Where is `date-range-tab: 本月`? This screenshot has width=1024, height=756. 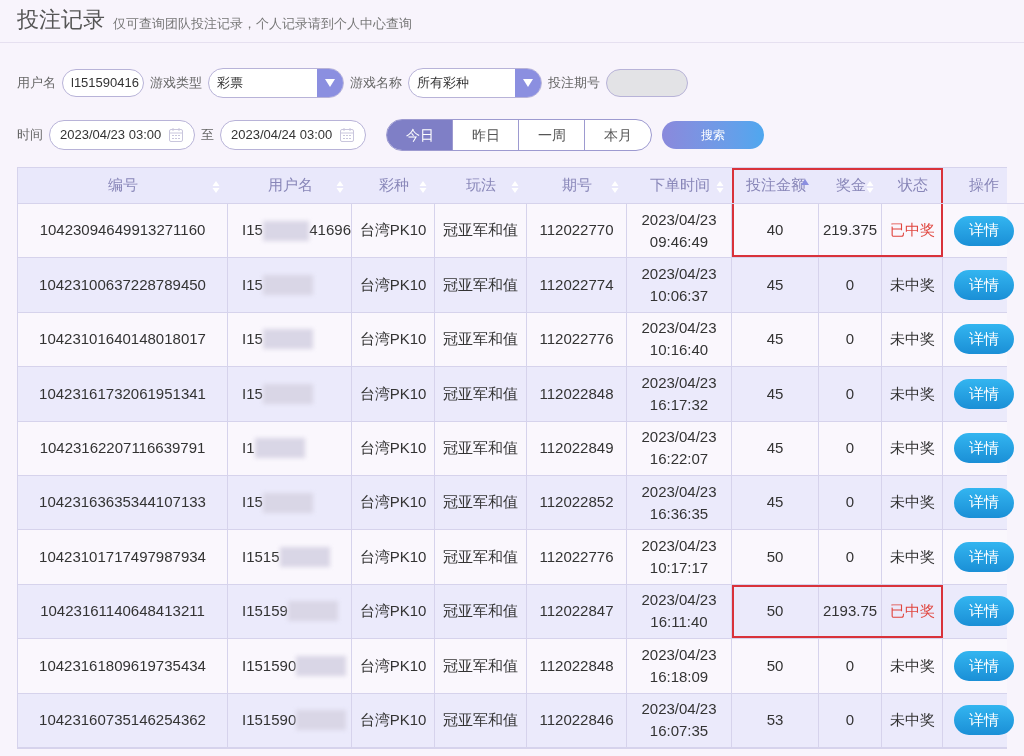
date-range-tab: 本月 is located at coordinates (618, 135).